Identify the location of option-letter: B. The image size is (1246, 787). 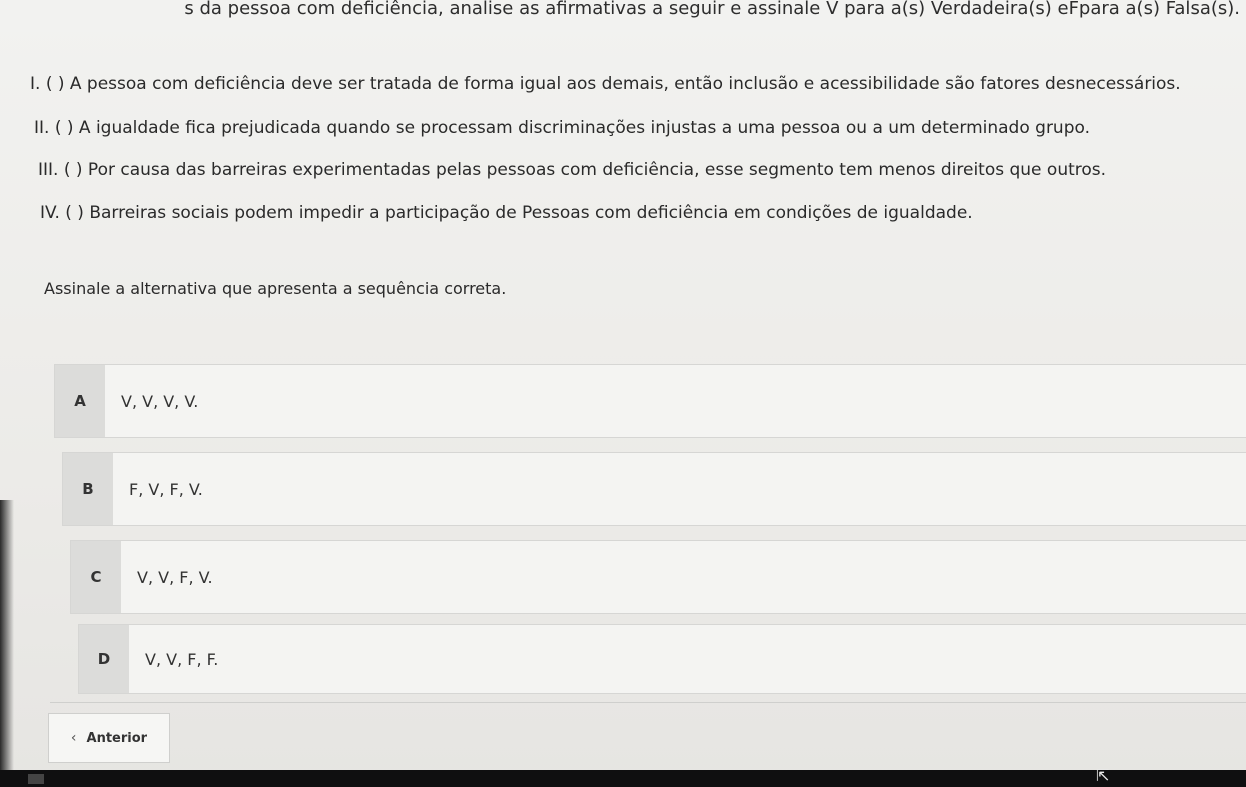
(88, 489).